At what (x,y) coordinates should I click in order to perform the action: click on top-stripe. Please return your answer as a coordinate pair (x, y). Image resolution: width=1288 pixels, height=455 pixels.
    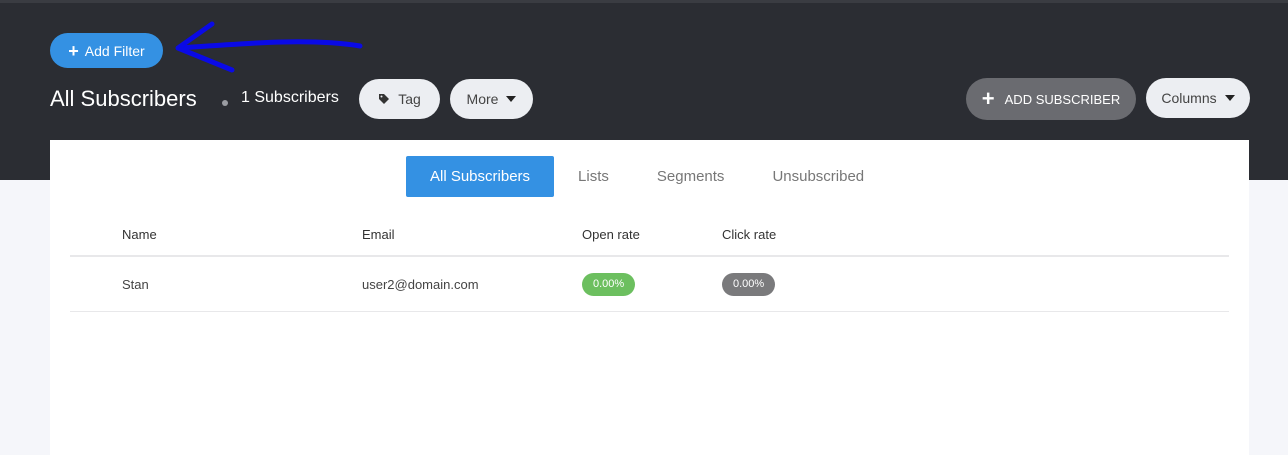
    Looking at the image, I should click on (644, 1).